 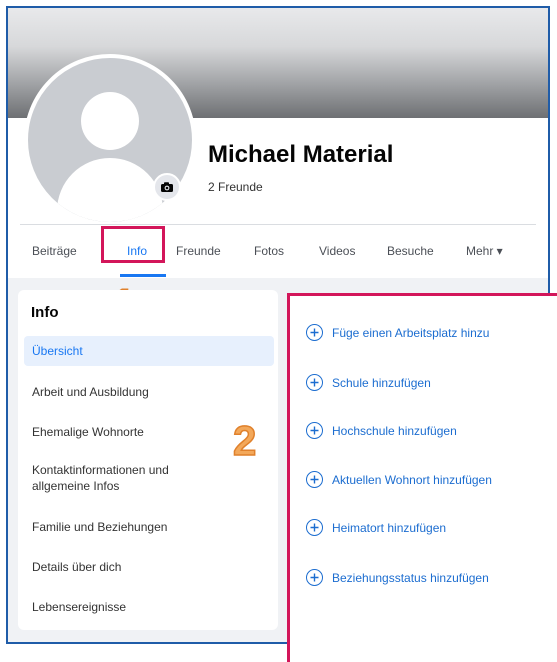 What do you see at coordinates (389, 527) in the screenshot?
I see `action-label: Heimatort hinzufügen` at bounding box center [389, 527].